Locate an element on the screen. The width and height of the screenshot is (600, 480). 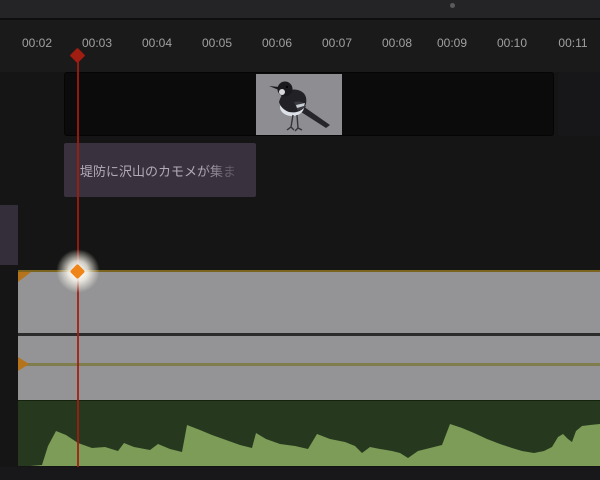
ruler-label: 00:06 is located at coordinates (277, 43).